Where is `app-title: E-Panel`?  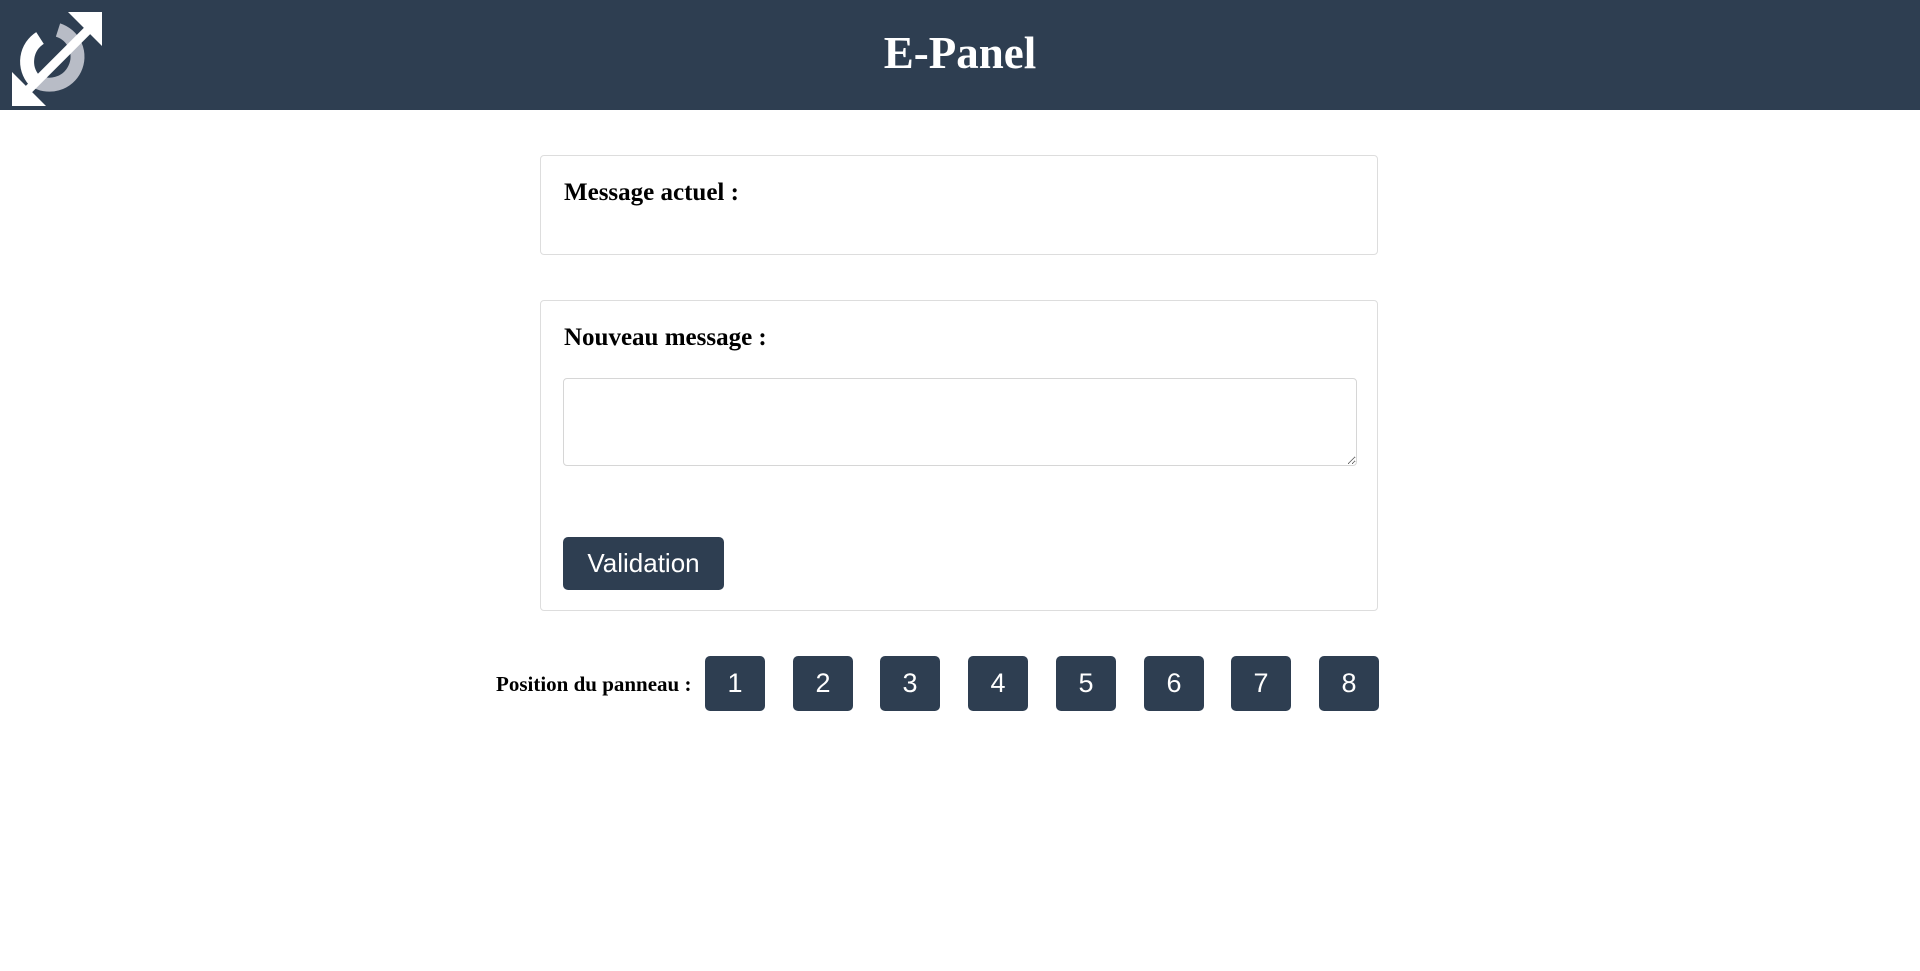
app-title: E-Panel is located at coordinates (960, 53).